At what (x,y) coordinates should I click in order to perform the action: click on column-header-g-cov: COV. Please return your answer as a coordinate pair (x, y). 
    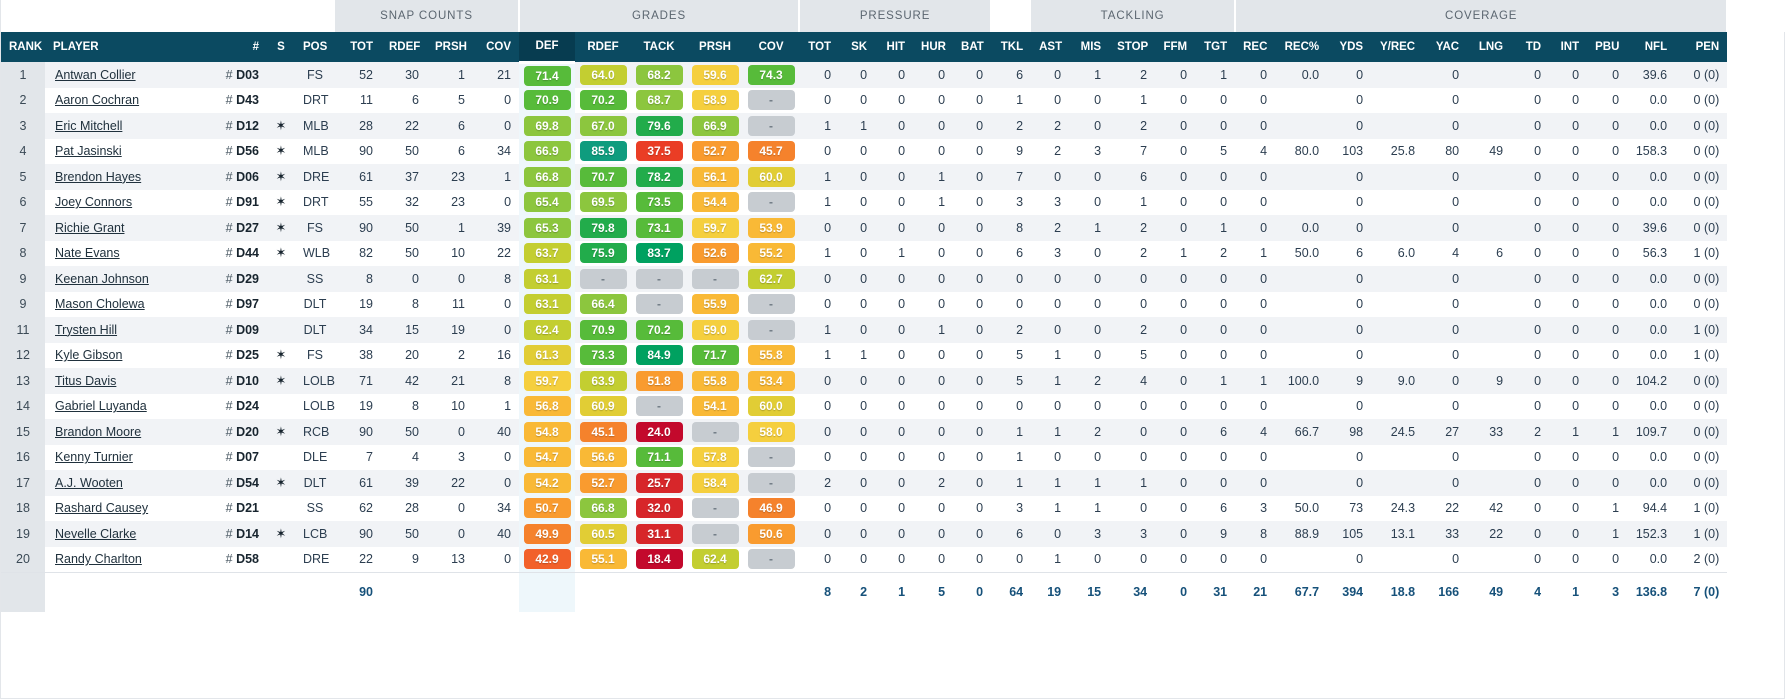
    Looking at the image, I should click on (771, 47).